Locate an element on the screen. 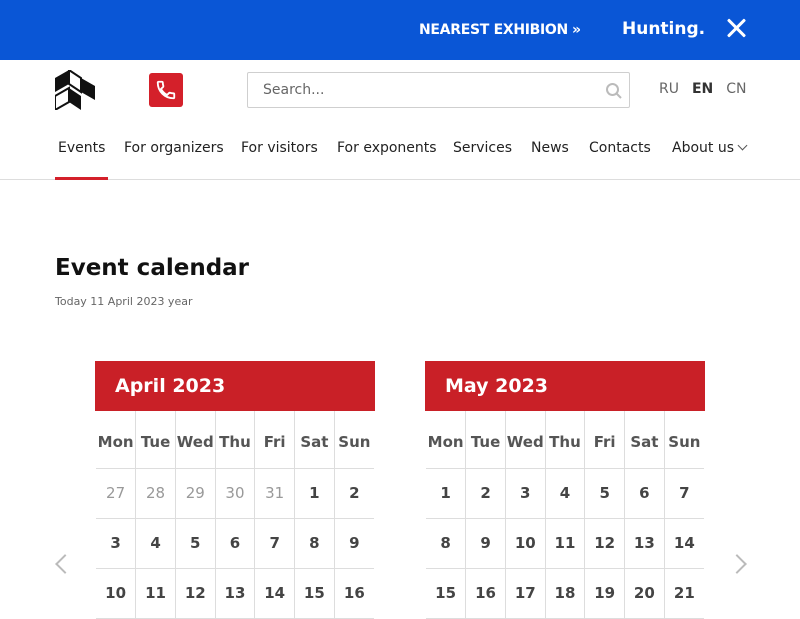 The height and width of the screenshot is (619, 800). week-row: 3456789 is located at coordinates (235, 543).